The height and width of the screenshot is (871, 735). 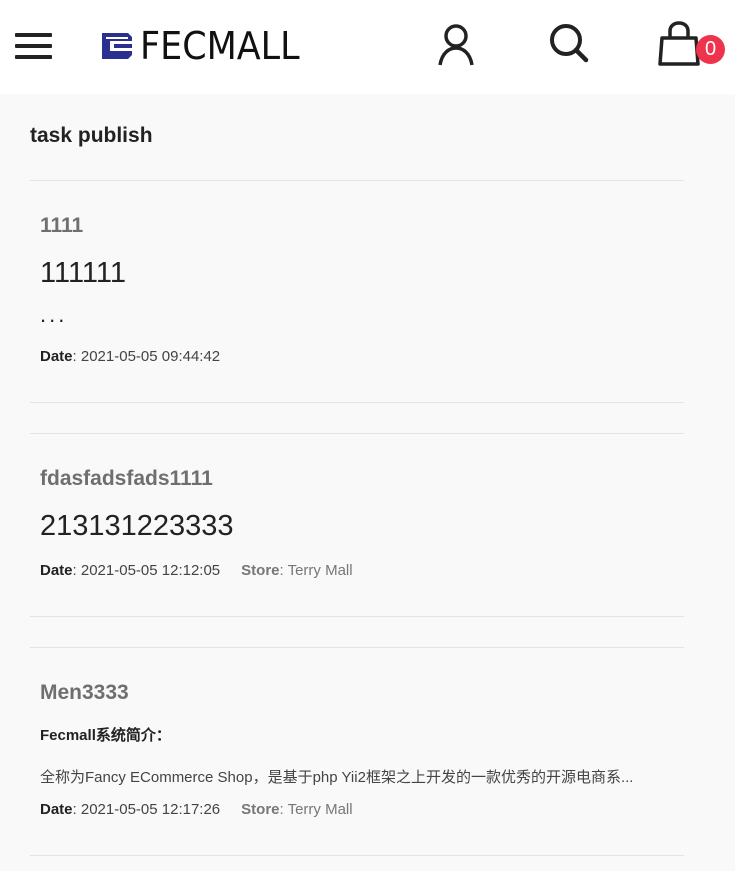 What do you see at coordinates (84, 693) in the screenshot?
I see `post-title: Men3333` at bounding box center [84, 693].